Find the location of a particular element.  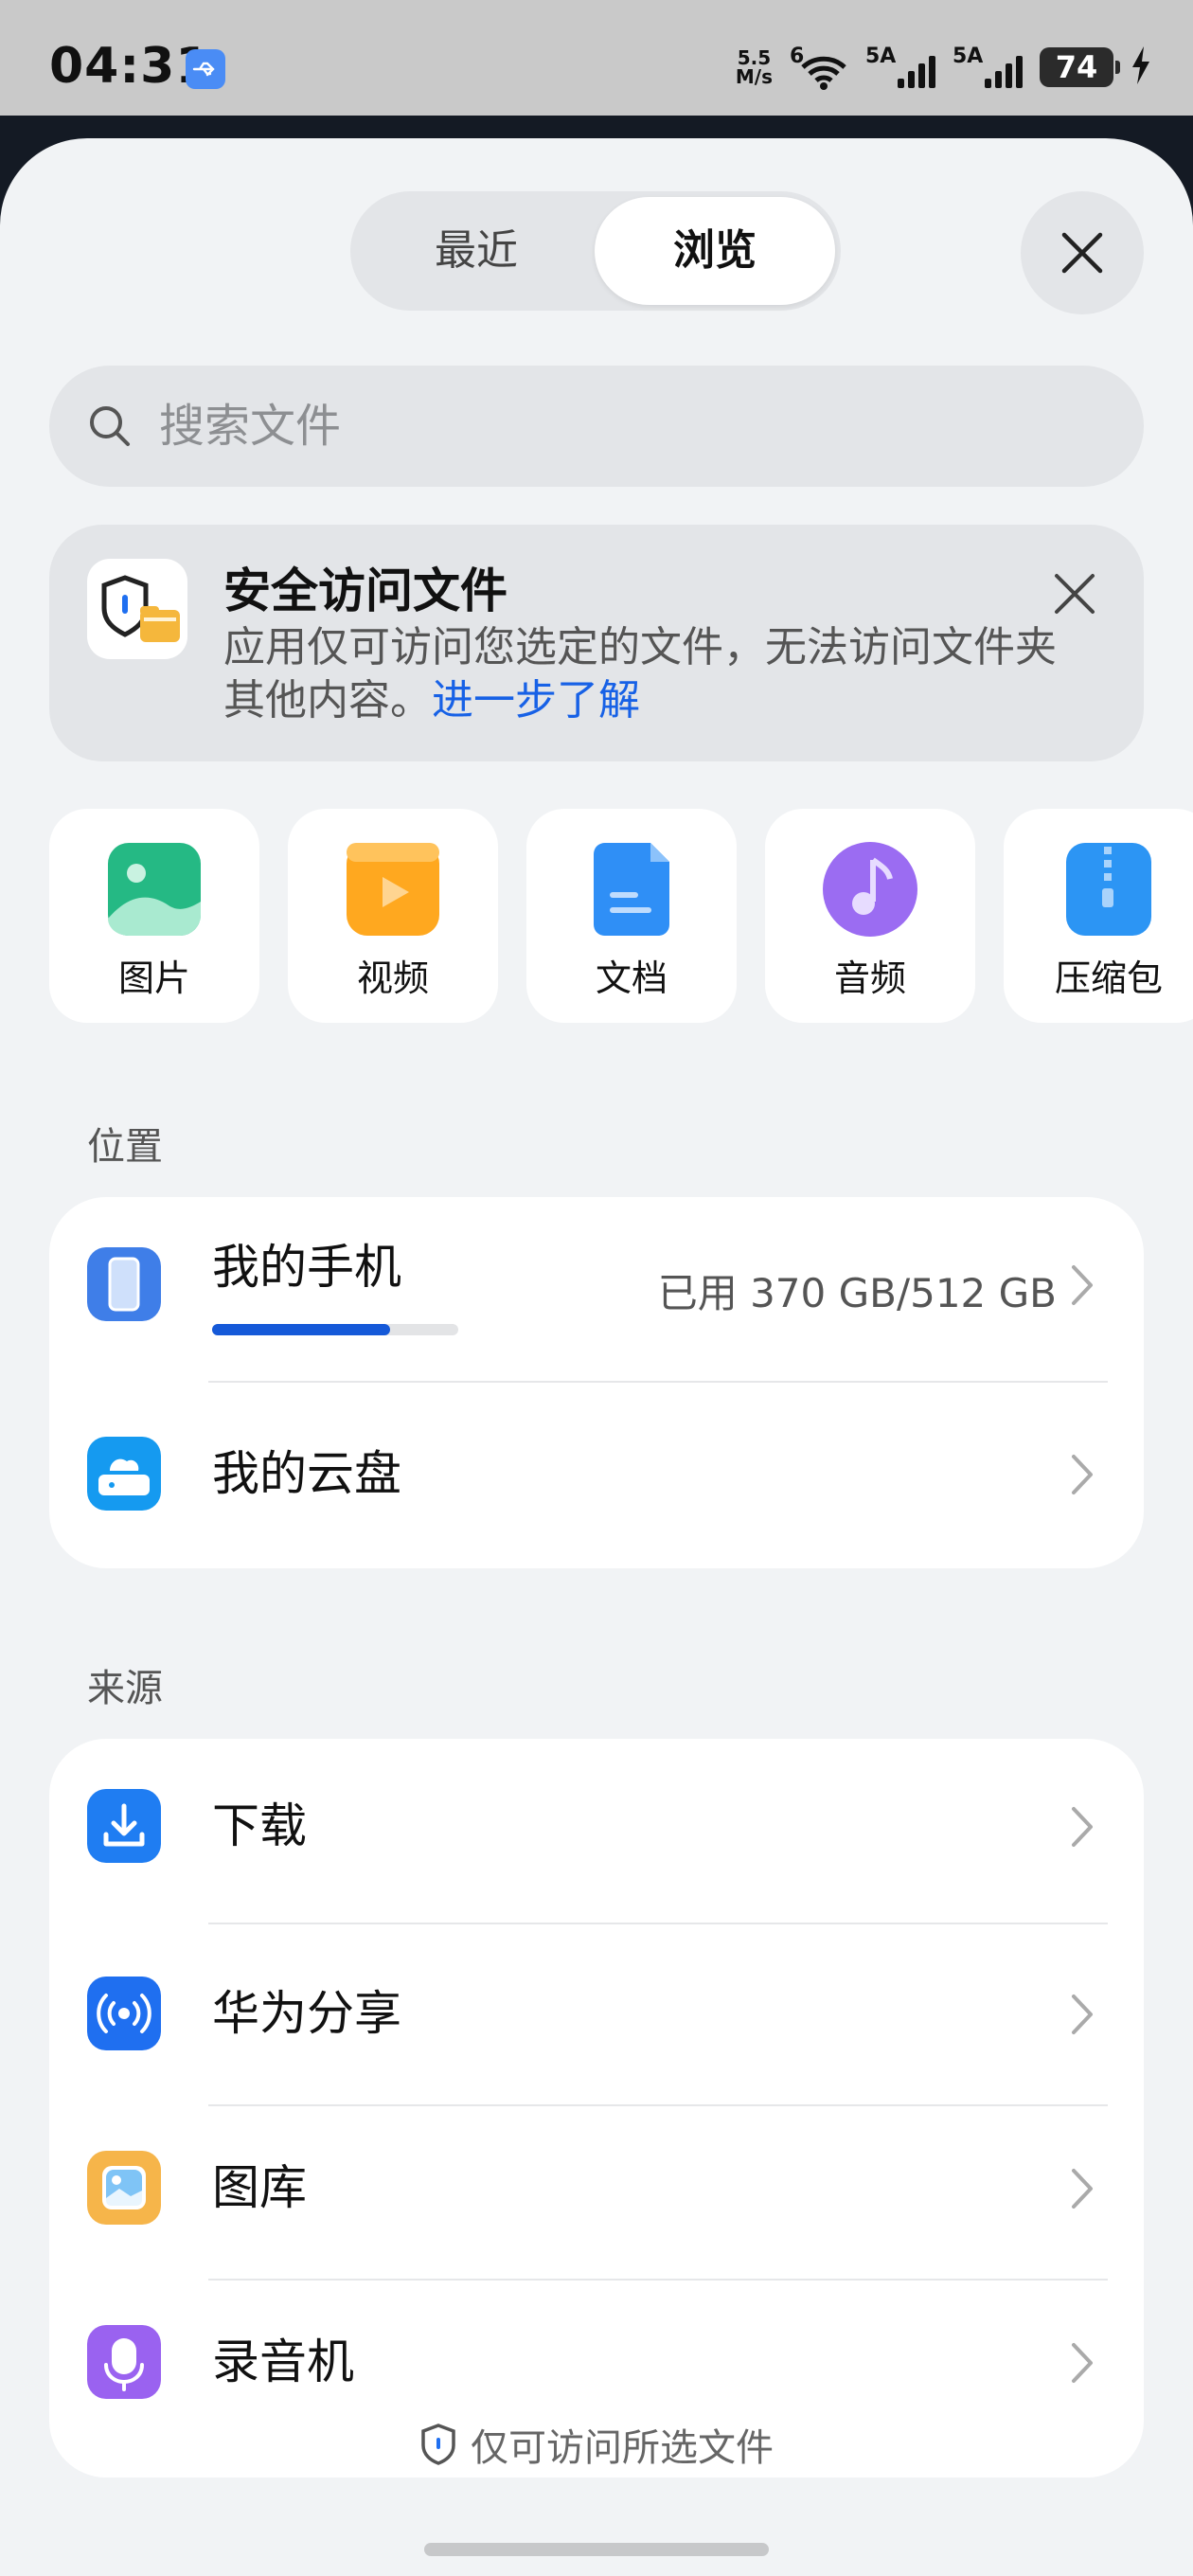

category-label: 图片 is located at coordinates (153, 978).